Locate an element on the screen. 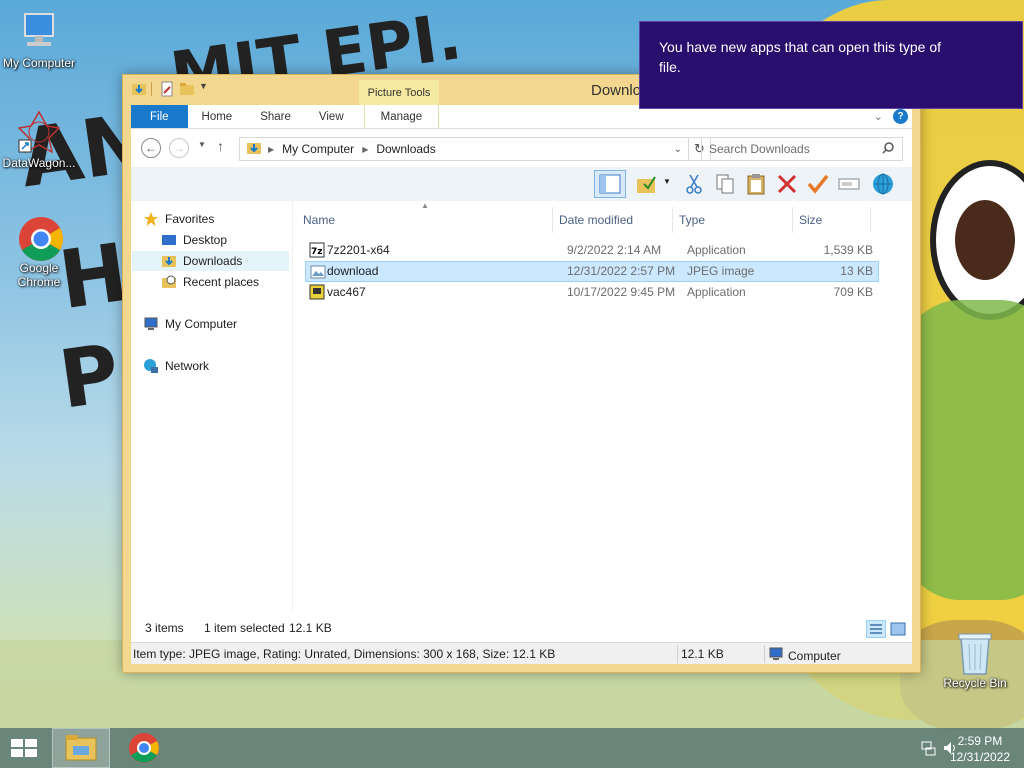  recycle-bin-icon is located at coordinates (975, 652).